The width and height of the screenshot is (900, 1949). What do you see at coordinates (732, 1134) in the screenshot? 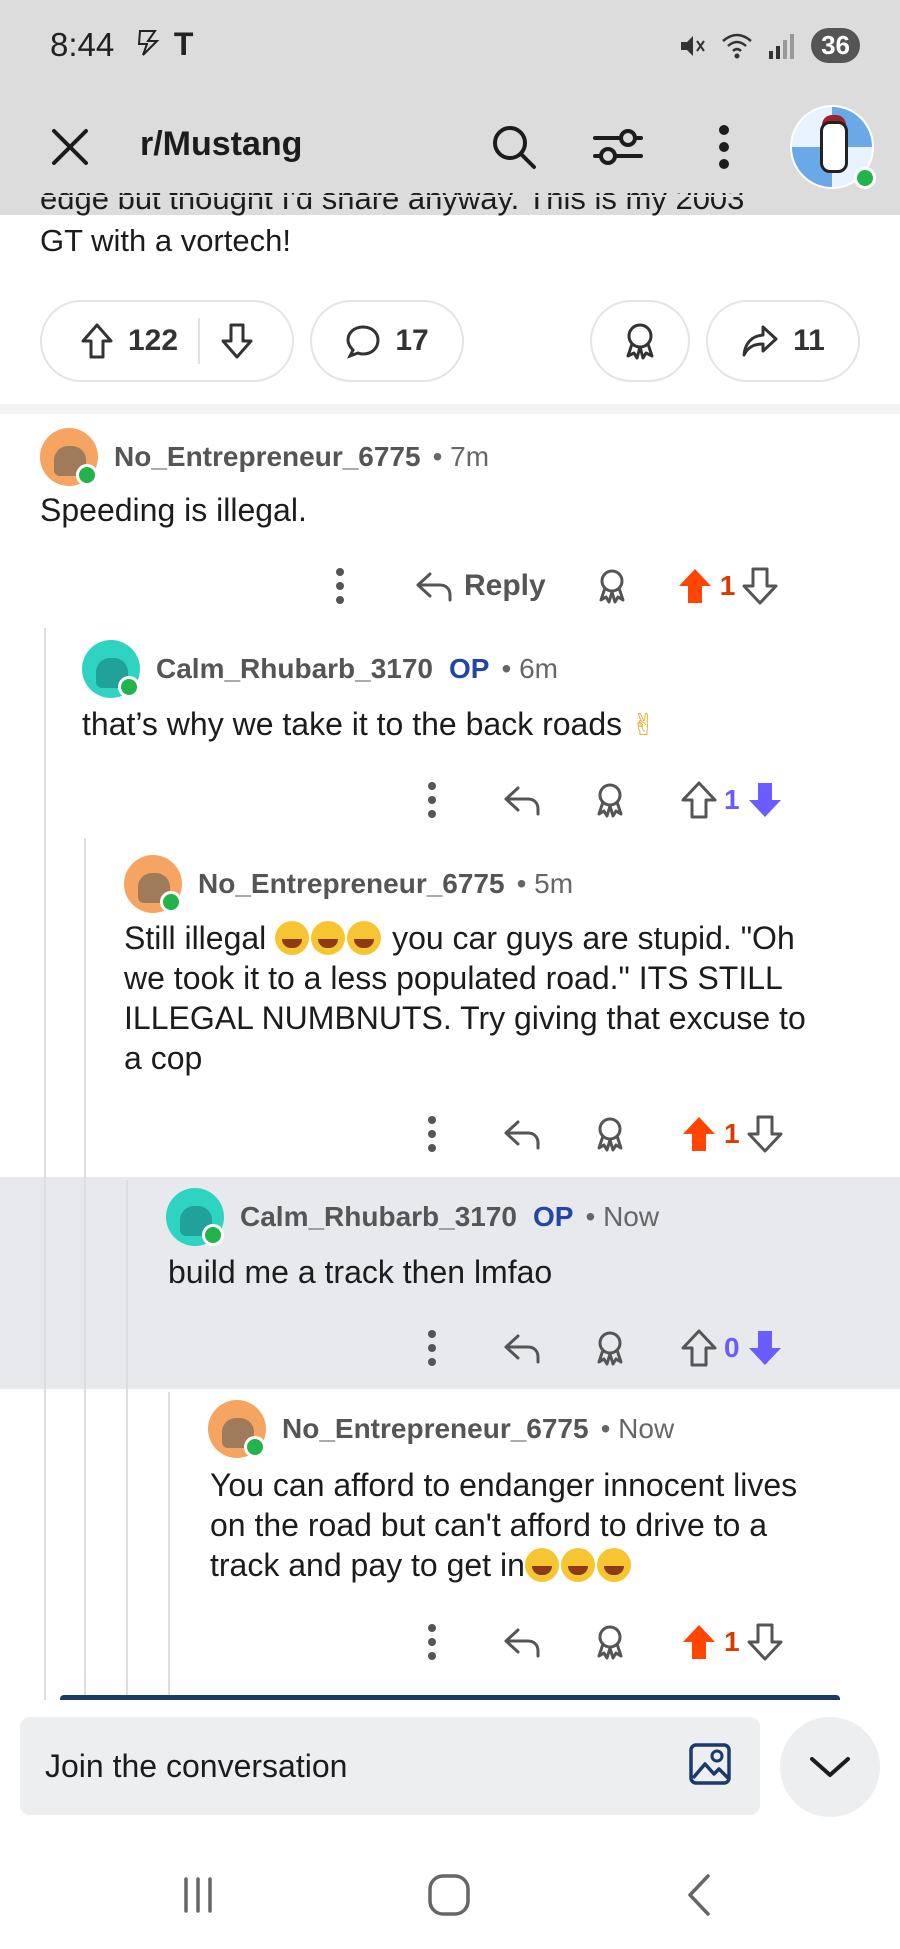
I see `comment-vote-group: 1` at bounding box center [732, 1134].